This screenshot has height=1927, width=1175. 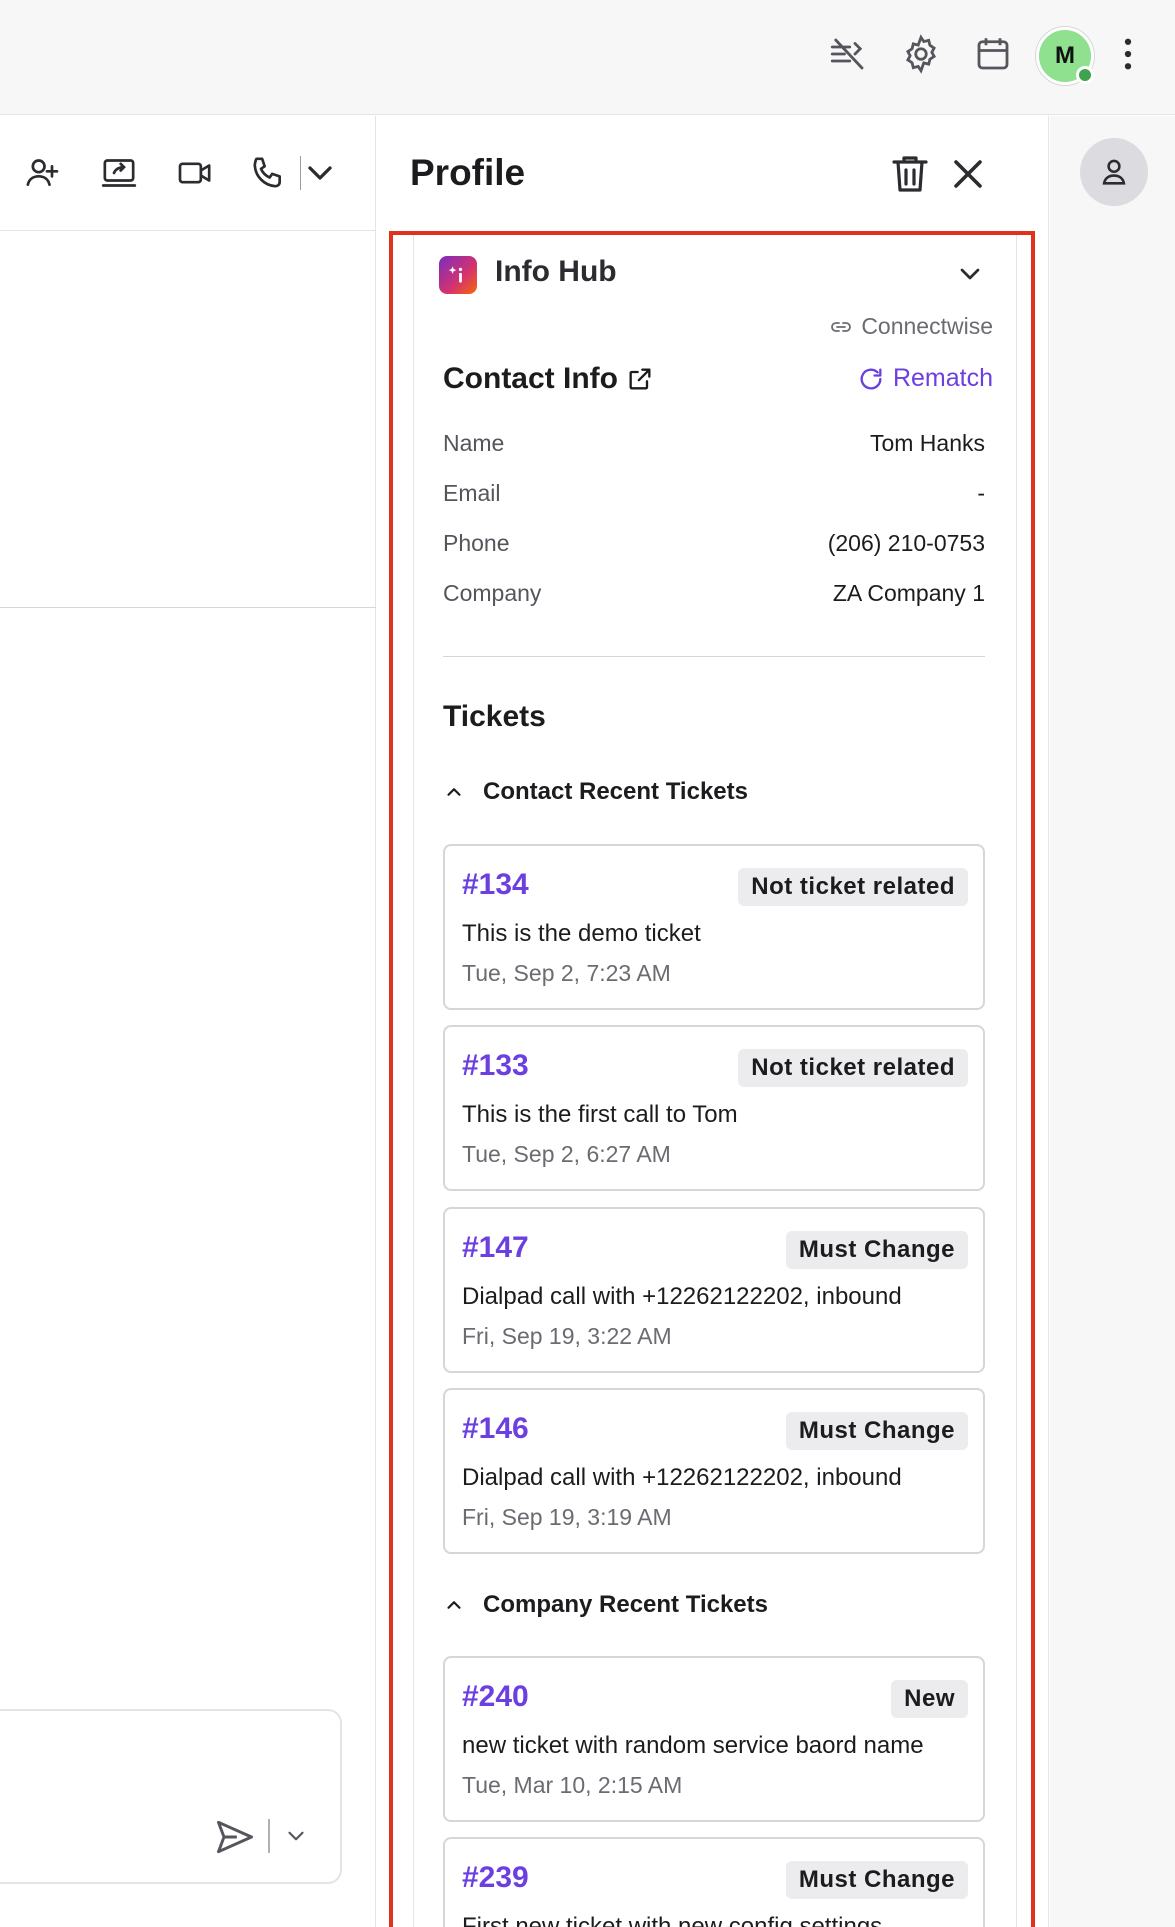 What do you see at coordinates (640, 379) in the screenshot?
I see `external-link-icon` at bounding box center [640, 379].